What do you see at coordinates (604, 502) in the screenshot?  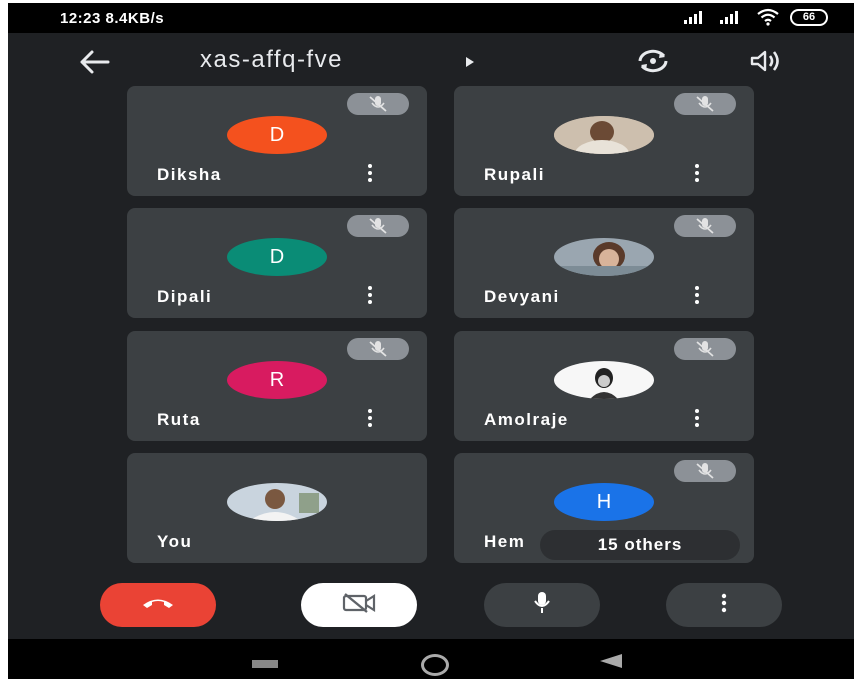 I see `avatar: H` at bounding box center [604, 502].